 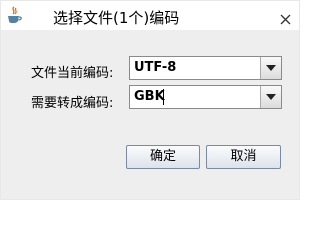 I want to click on close-icon, so click(x=285, y=17).